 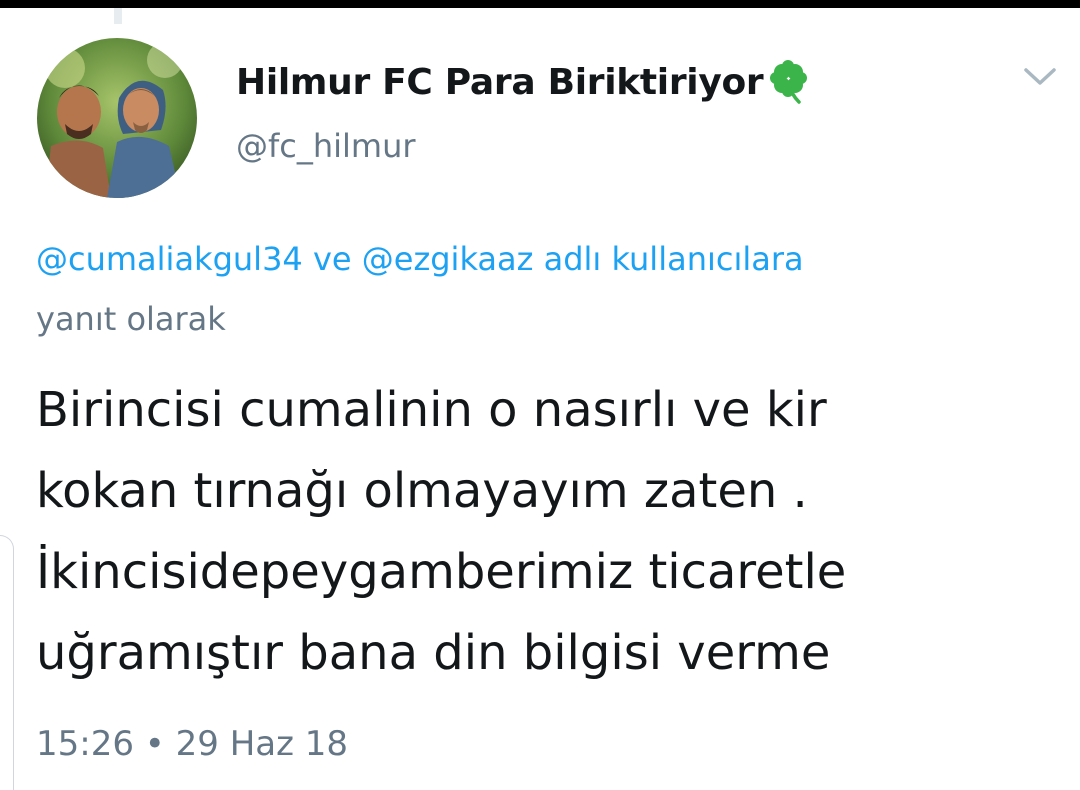 I want to click on tweet-timestamp: 15:26 • 29 Haz 18, so click(x=192, y=744).